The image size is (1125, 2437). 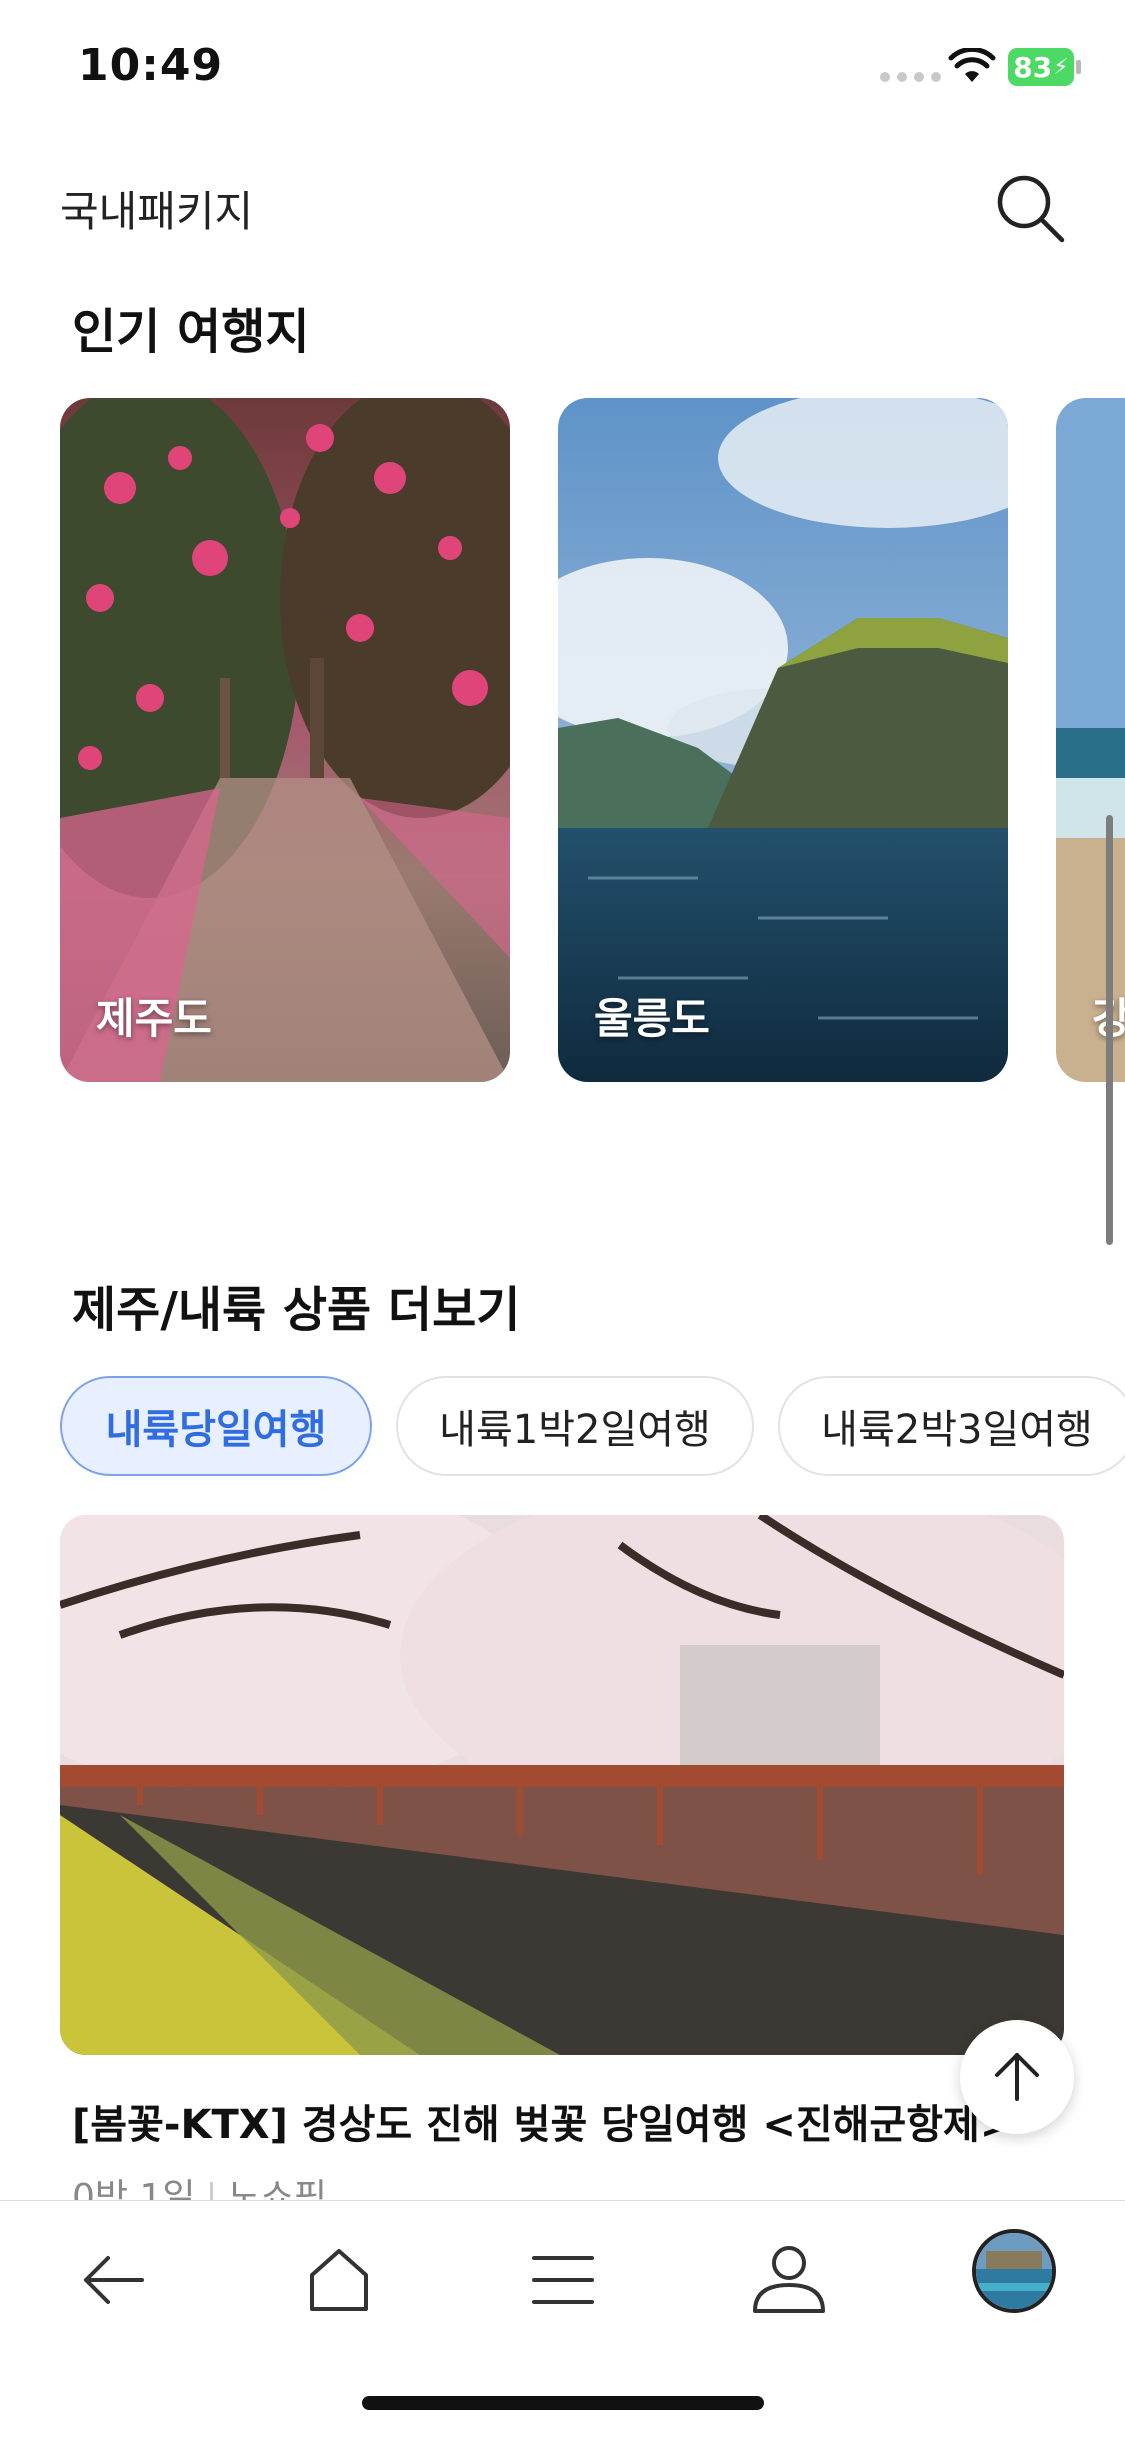 I want to click on status-bar: 10:49 83 ⚡, so click(x=562, y=65).